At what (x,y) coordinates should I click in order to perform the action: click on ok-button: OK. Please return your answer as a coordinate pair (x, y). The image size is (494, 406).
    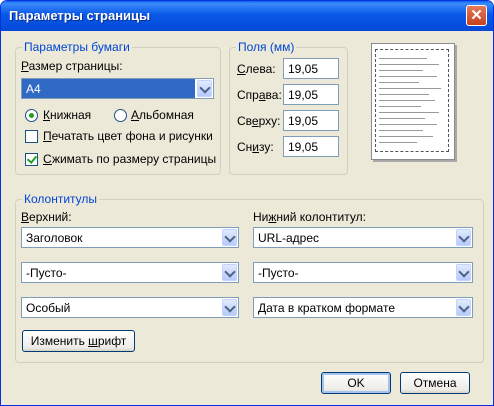
    Looking at the image, I should click on (356, 383).